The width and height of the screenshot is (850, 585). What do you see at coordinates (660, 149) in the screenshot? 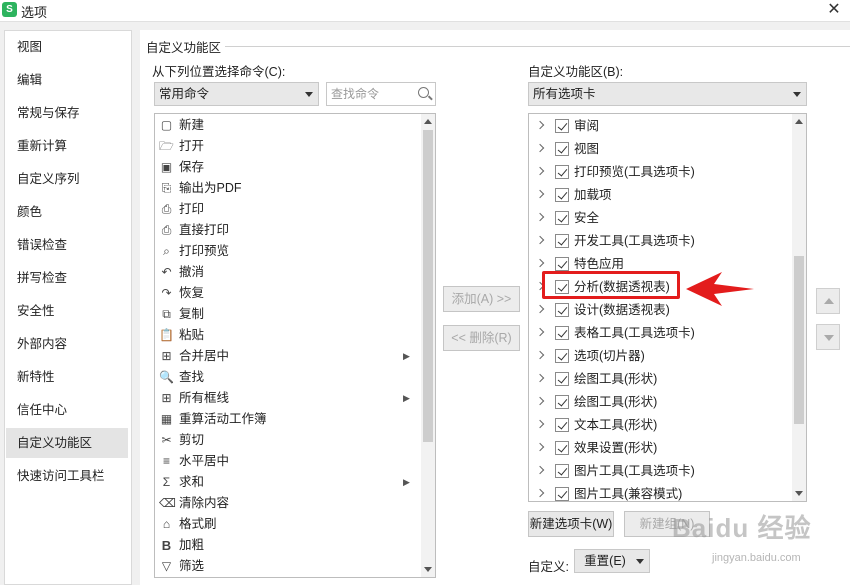
I see `ribbon-tab-item: 视图` at bounding box center [660, 149].